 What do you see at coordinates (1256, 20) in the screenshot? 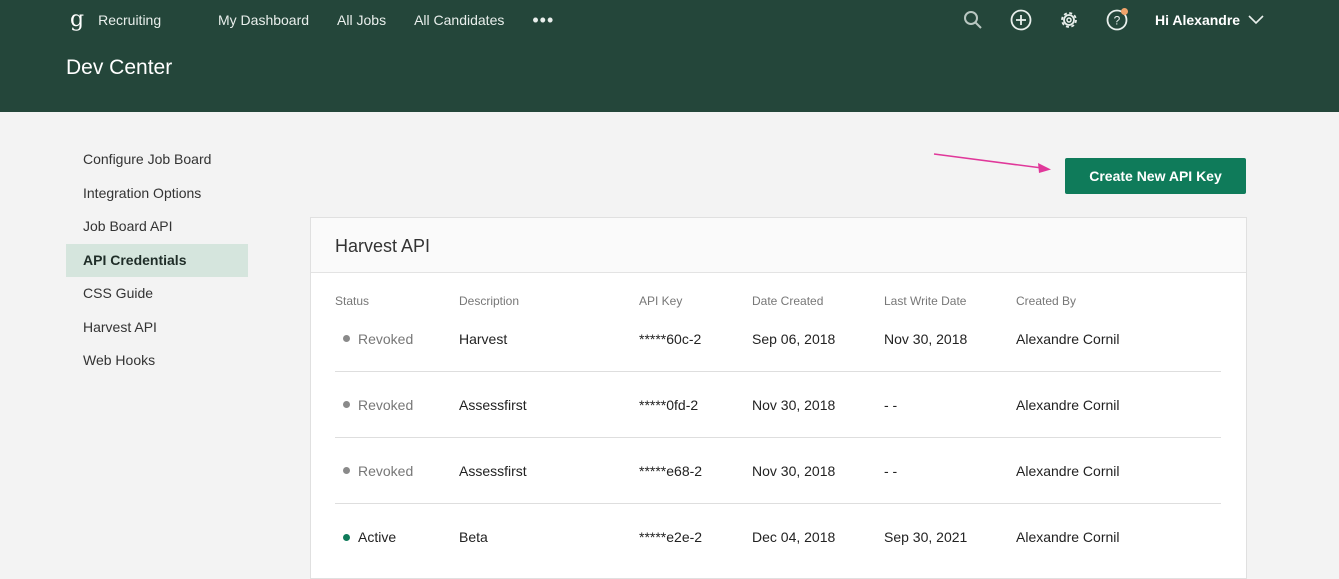
I see `chevron-down-icon` at bounding box center [1256, 20].